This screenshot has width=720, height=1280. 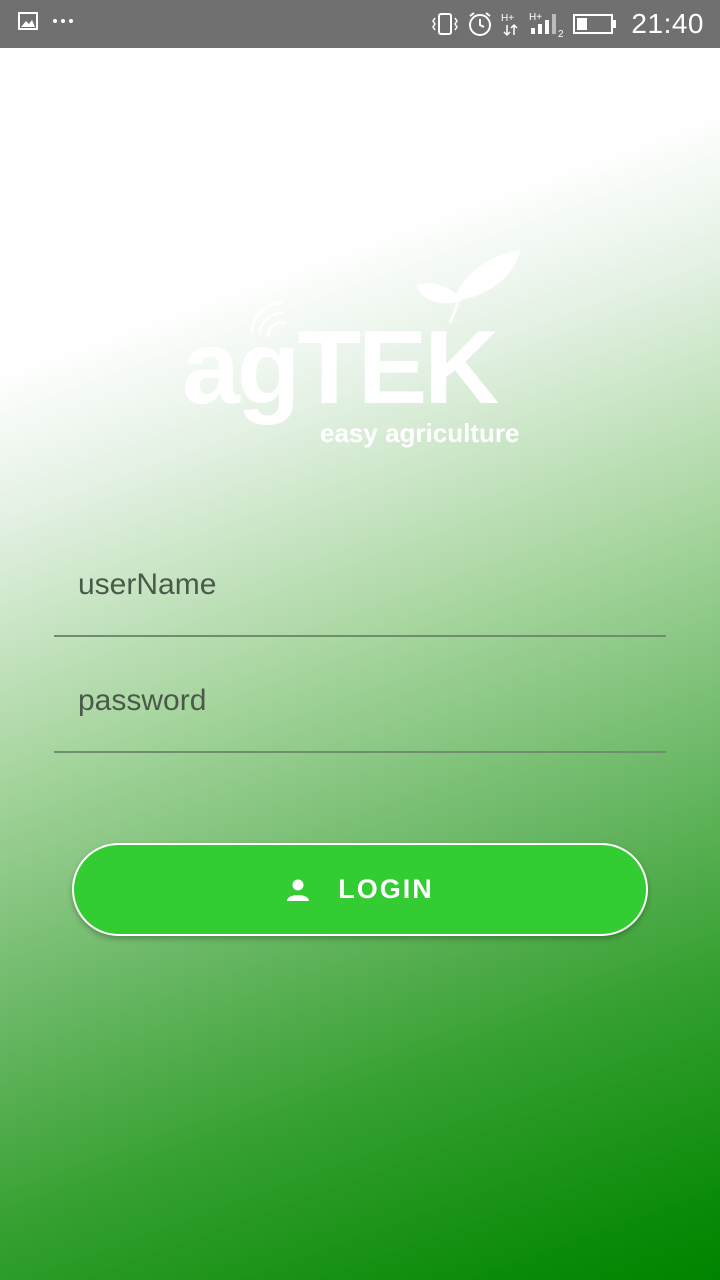 What do you see at coordinates (46, 21) in the screenshot?
I see `status-bar-left` at bounding box center [46, 21].